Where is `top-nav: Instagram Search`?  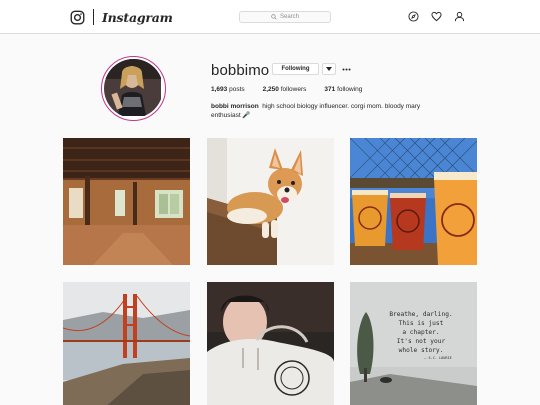 top-nav: Instagram Search is located at coordinates (270, 17).